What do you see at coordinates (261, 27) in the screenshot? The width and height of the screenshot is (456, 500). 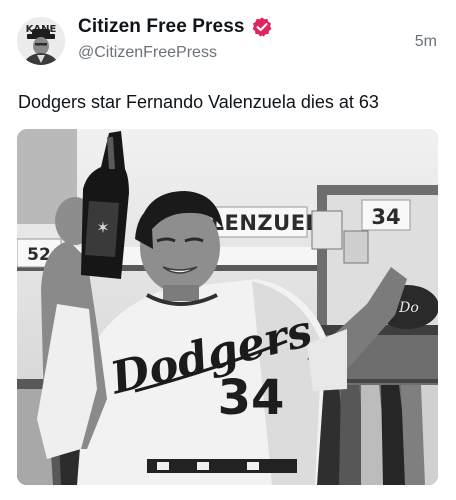 I see `verified-badge-icon` at bounding box center [261, 27].